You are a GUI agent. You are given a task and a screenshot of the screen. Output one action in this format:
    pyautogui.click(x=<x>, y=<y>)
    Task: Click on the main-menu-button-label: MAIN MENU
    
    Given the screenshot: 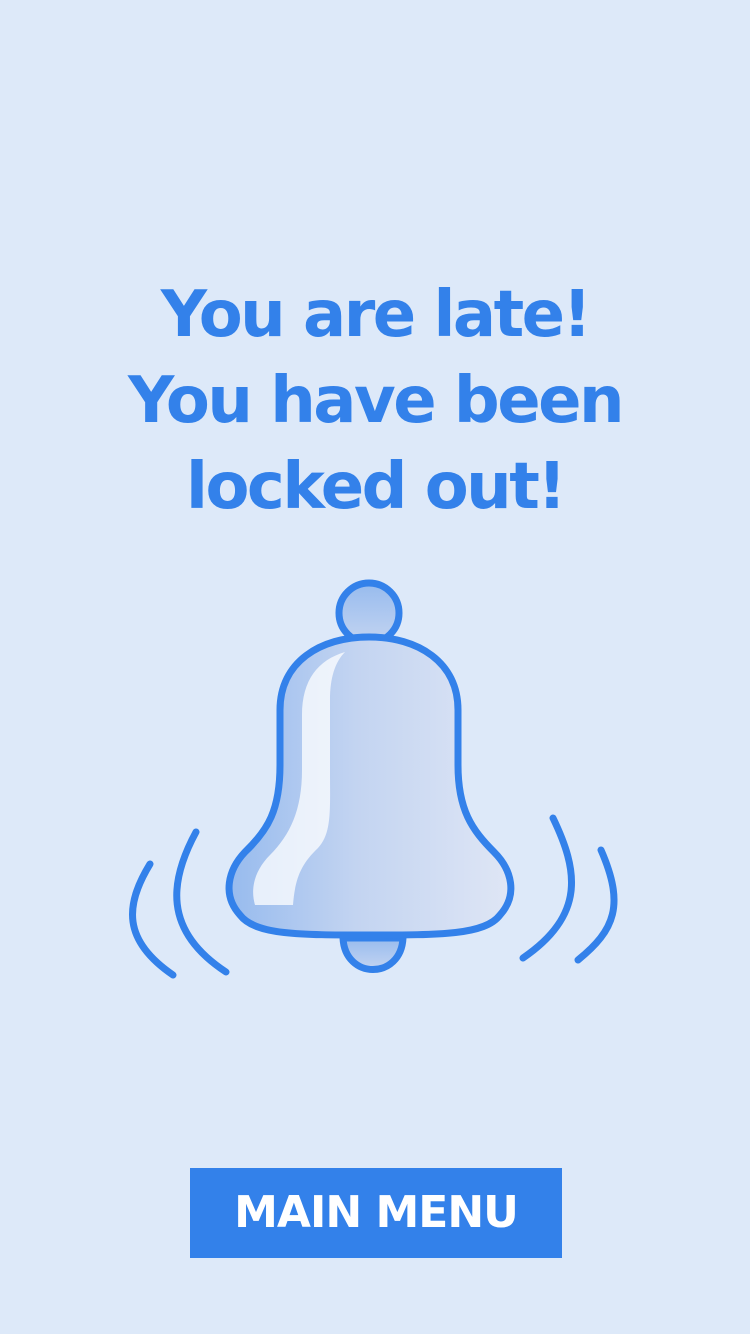 What is the action you would take?
    pyautogui.click(x=376, y=1212)
    